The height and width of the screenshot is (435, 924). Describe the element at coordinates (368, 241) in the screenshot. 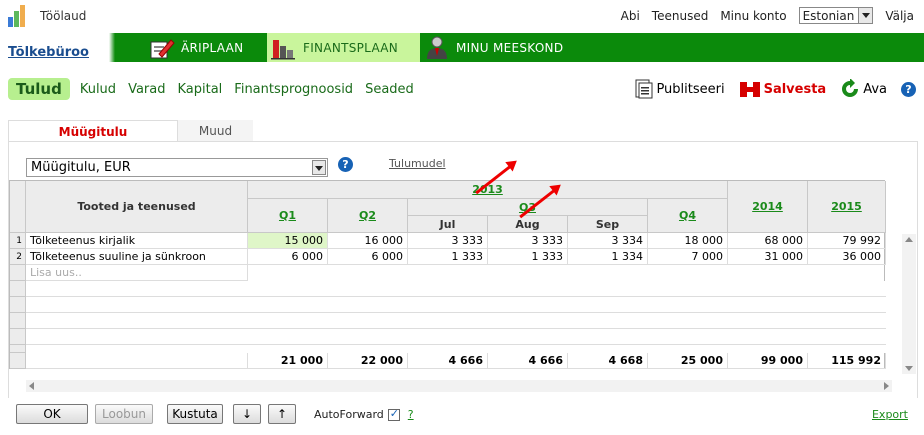

I see `table-cell: 16 000` at that location.